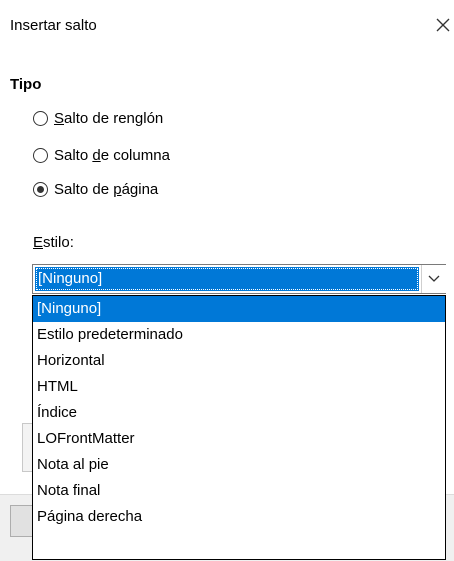 This screenshot has height=561, width=454. Describe the element at coordinates (239, 517) in the screenshot. I see `list-item: Página derecha` at that location.